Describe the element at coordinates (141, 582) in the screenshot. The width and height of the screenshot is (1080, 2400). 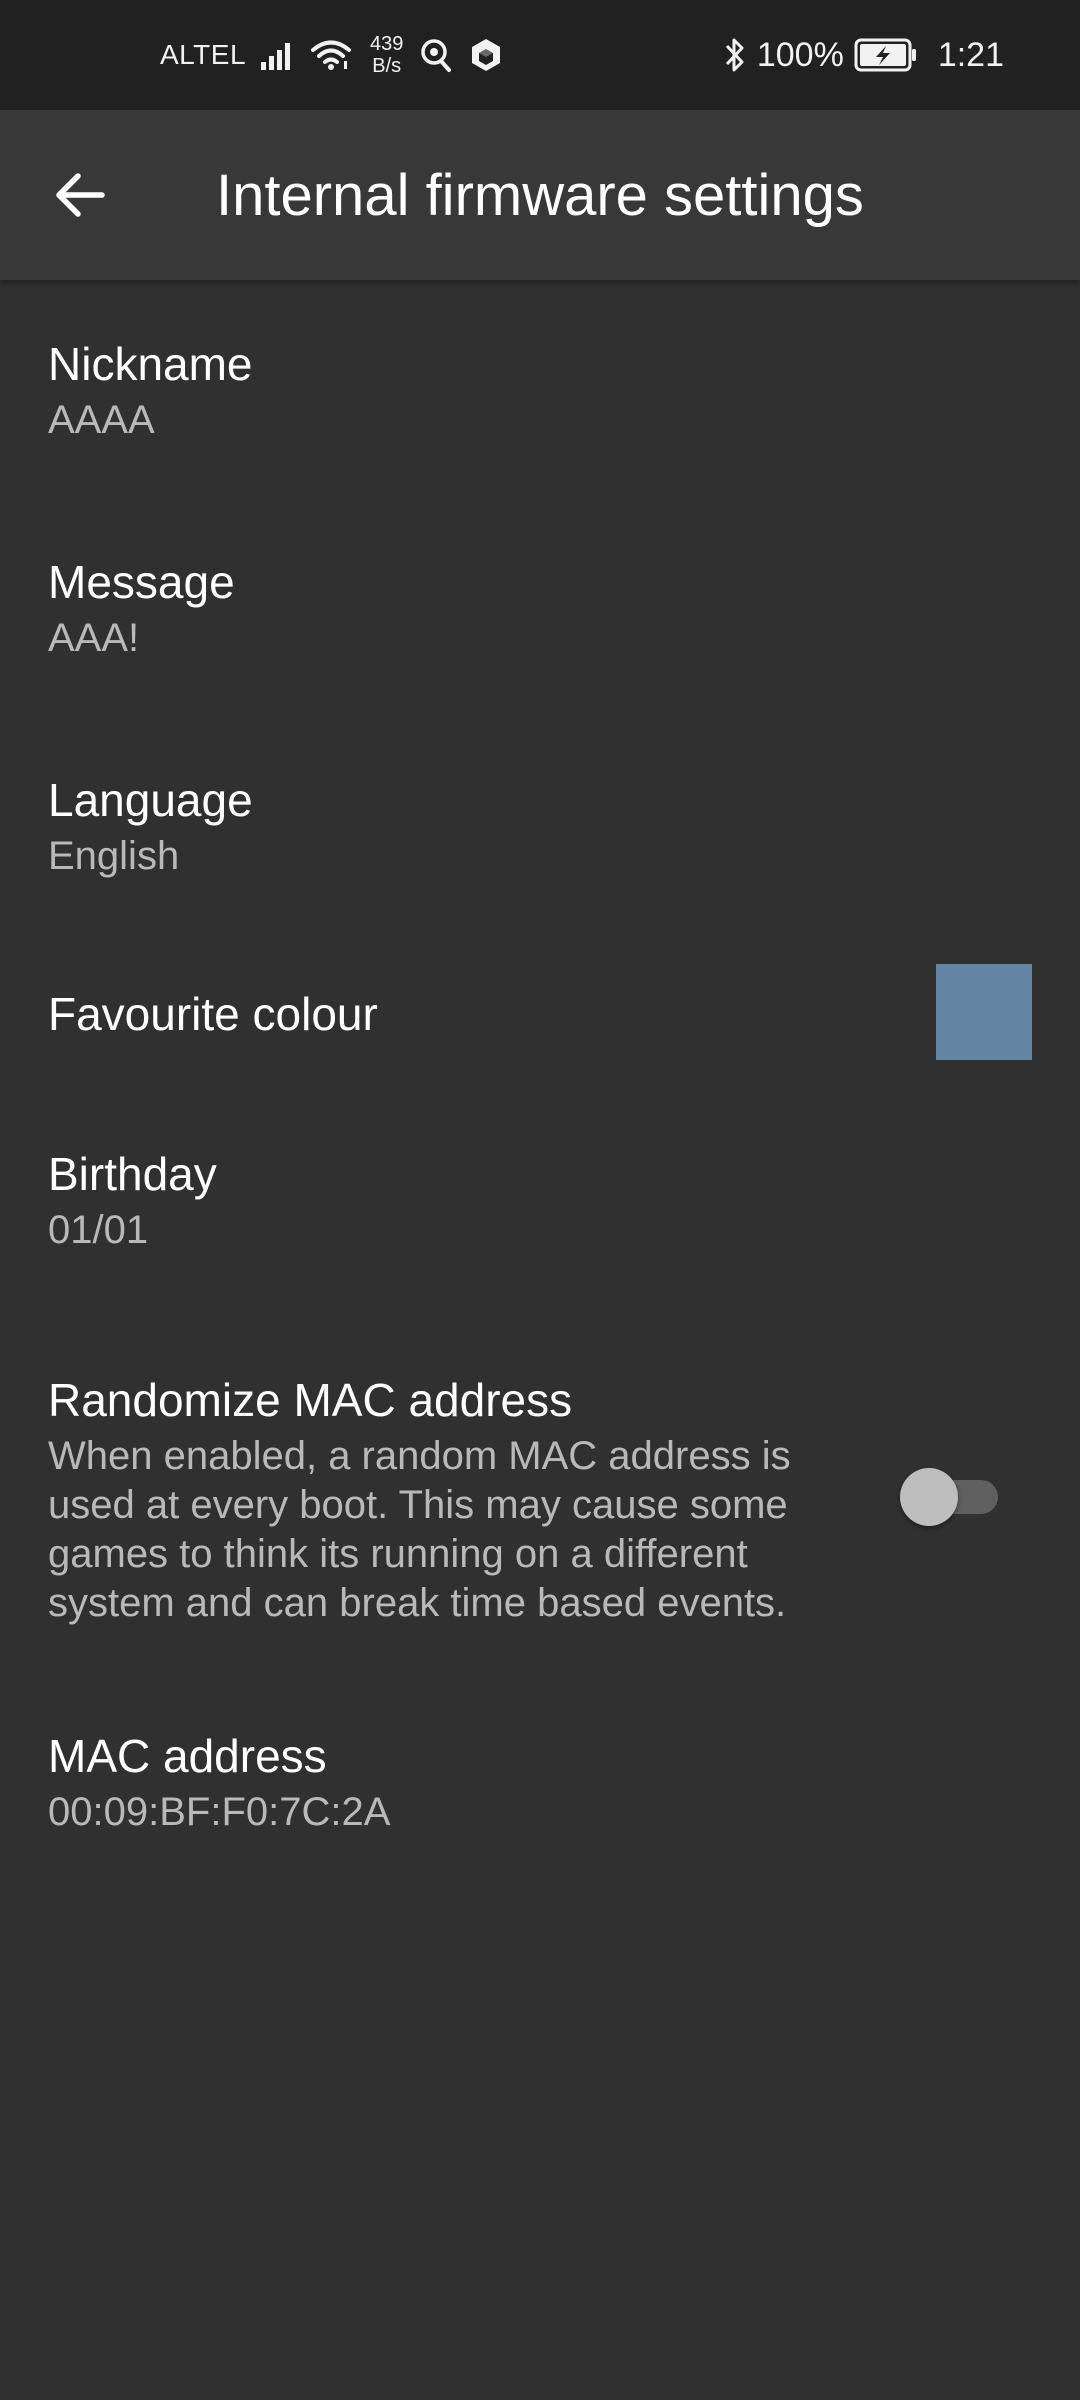
I see `pref-message-title: Message` at that location.